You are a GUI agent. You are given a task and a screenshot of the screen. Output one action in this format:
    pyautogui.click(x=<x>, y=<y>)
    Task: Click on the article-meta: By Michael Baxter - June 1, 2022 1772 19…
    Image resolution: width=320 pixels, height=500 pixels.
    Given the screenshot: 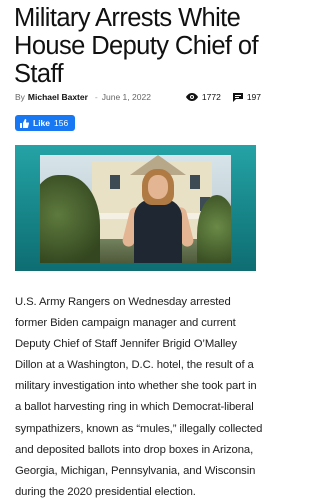 What is the action you would take?
    pyautogui.click(x=138, y=97)
    